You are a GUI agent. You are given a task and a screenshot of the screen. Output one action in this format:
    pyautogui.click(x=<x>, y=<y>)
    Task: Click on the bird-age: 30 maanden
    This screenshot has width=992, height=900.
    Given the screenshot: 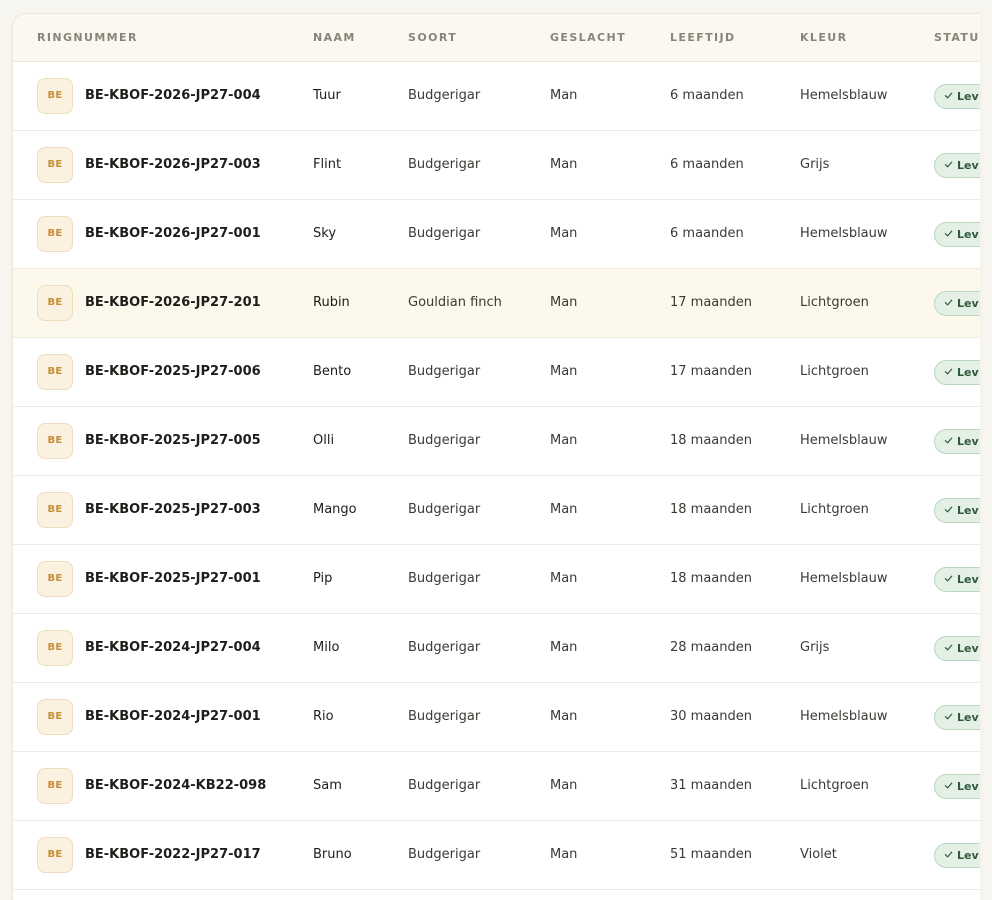 What is the action you would take?
    pyautogui.click(x=711, y=716)
    